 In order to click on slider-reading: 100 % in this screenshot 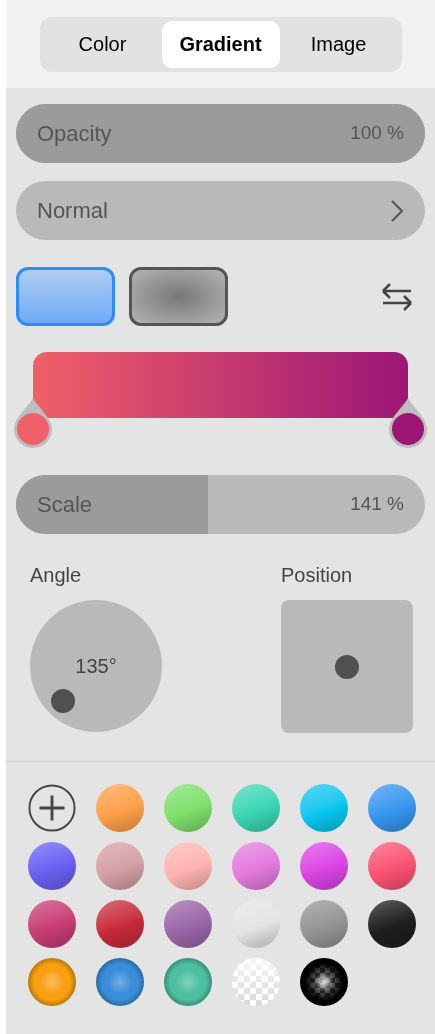, I will do `click(377, 133)`.